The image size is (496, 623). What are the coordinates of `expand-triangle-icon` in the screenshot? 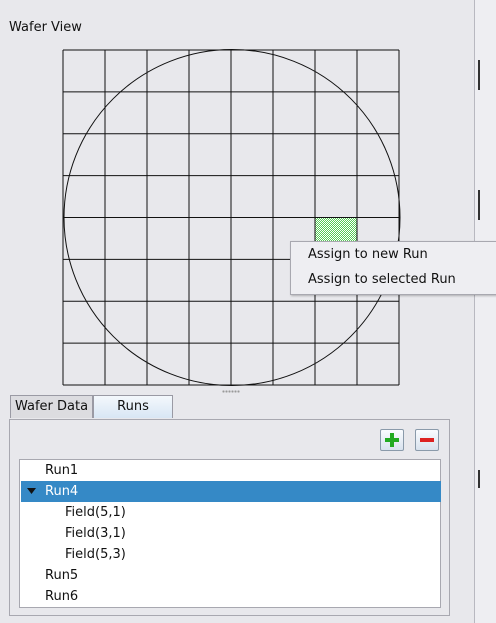 It's located at (31, 491).